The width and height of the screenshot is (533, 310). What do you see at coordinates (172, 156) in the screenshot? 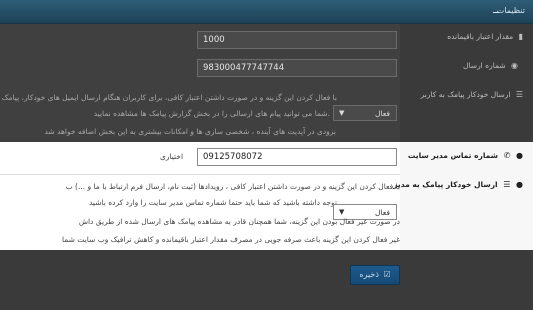
I see `admin-phone-optional-label: اختیاری` at bounding box center [172, 156].